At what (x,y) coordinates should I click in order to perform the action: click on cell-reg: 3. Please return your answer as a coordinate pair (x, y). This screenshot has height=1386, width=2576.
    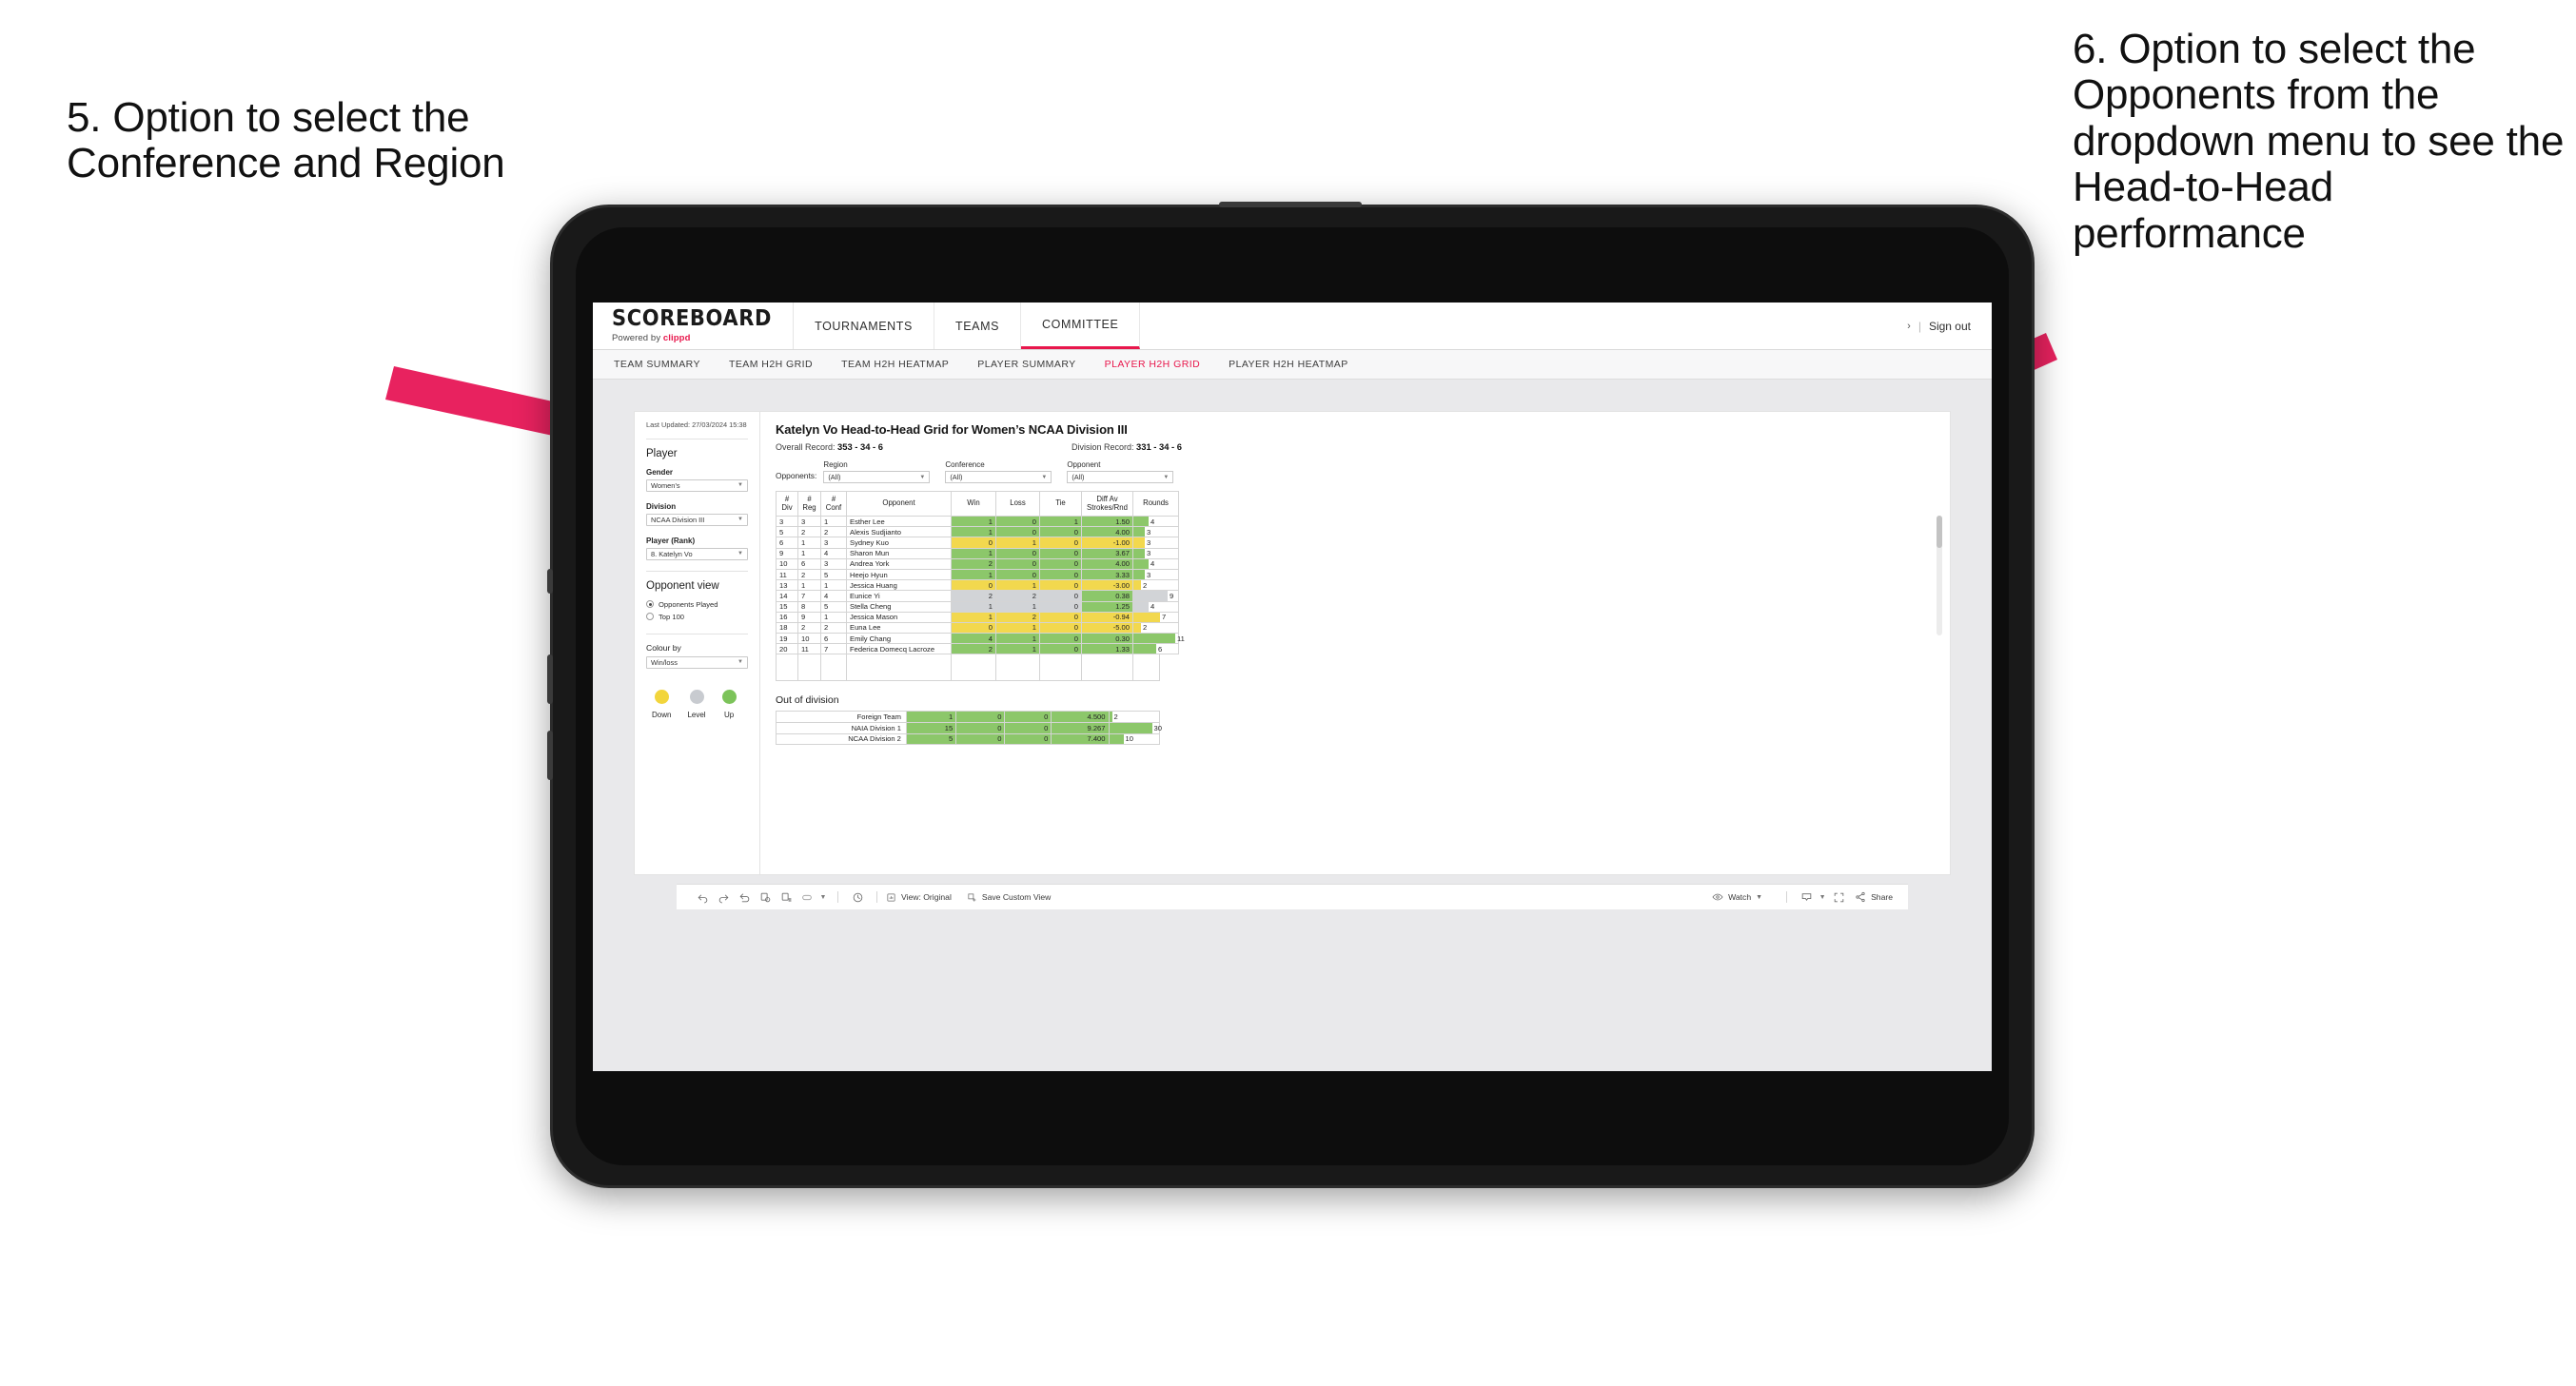
    Looking at the image, I should click on (809, 521).